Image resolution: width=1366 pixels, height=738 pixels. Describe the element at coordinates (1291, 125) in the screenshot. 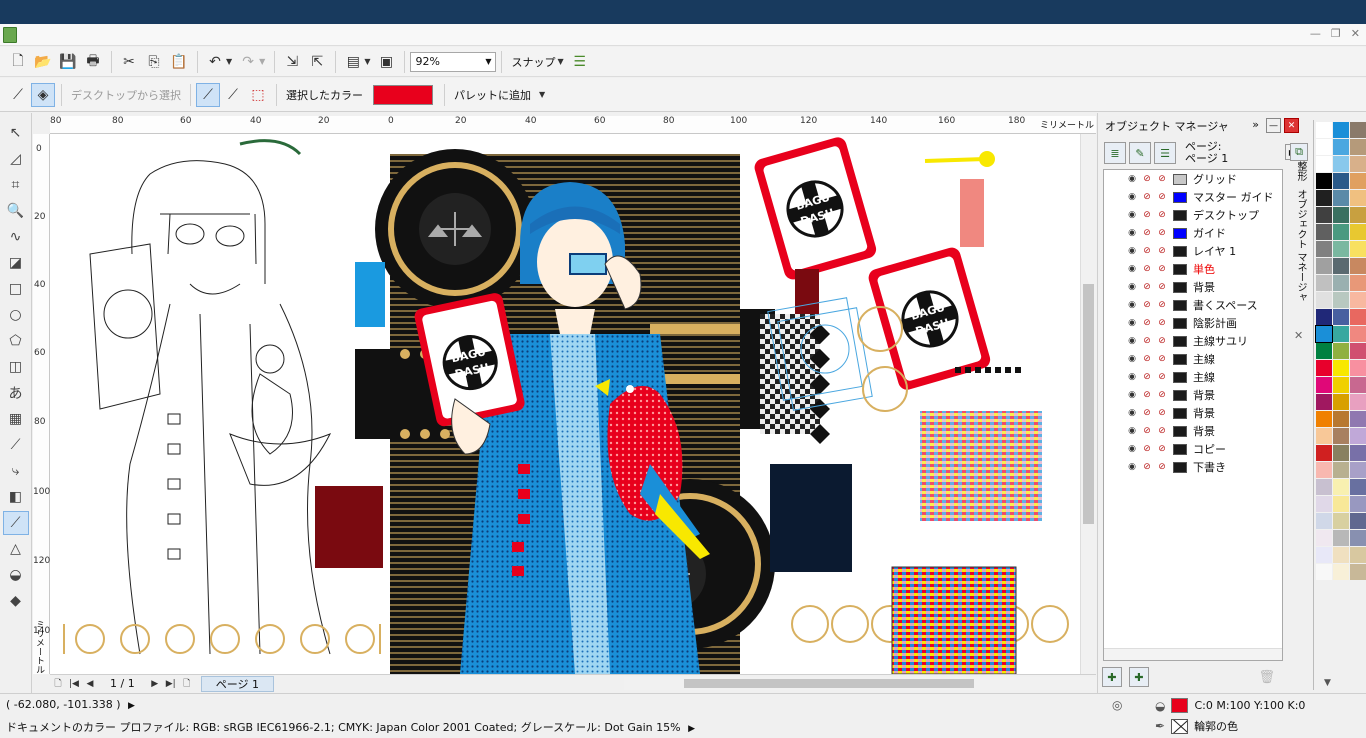

I see `close-docker-icon: ✕` at that location.